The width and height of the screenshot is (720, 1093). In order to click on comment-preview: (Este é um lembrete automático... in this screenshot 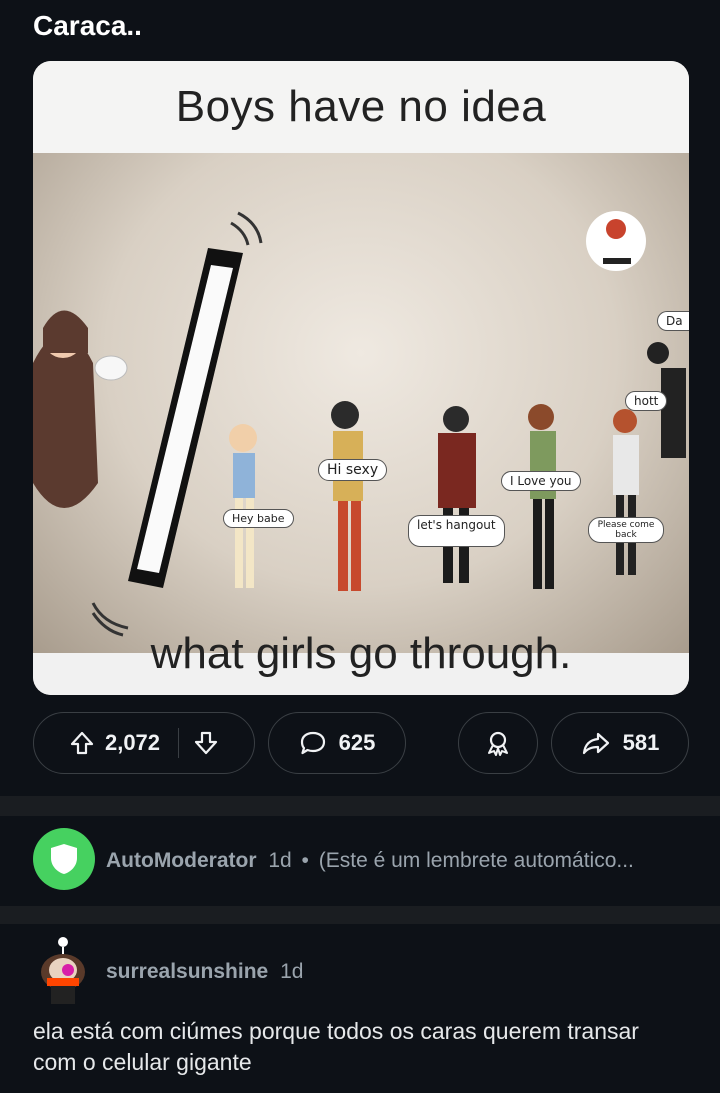, I will do `click(476, 860)`.